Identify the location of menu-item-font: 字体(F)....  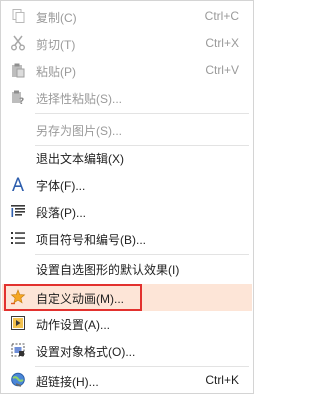
(127, 184).